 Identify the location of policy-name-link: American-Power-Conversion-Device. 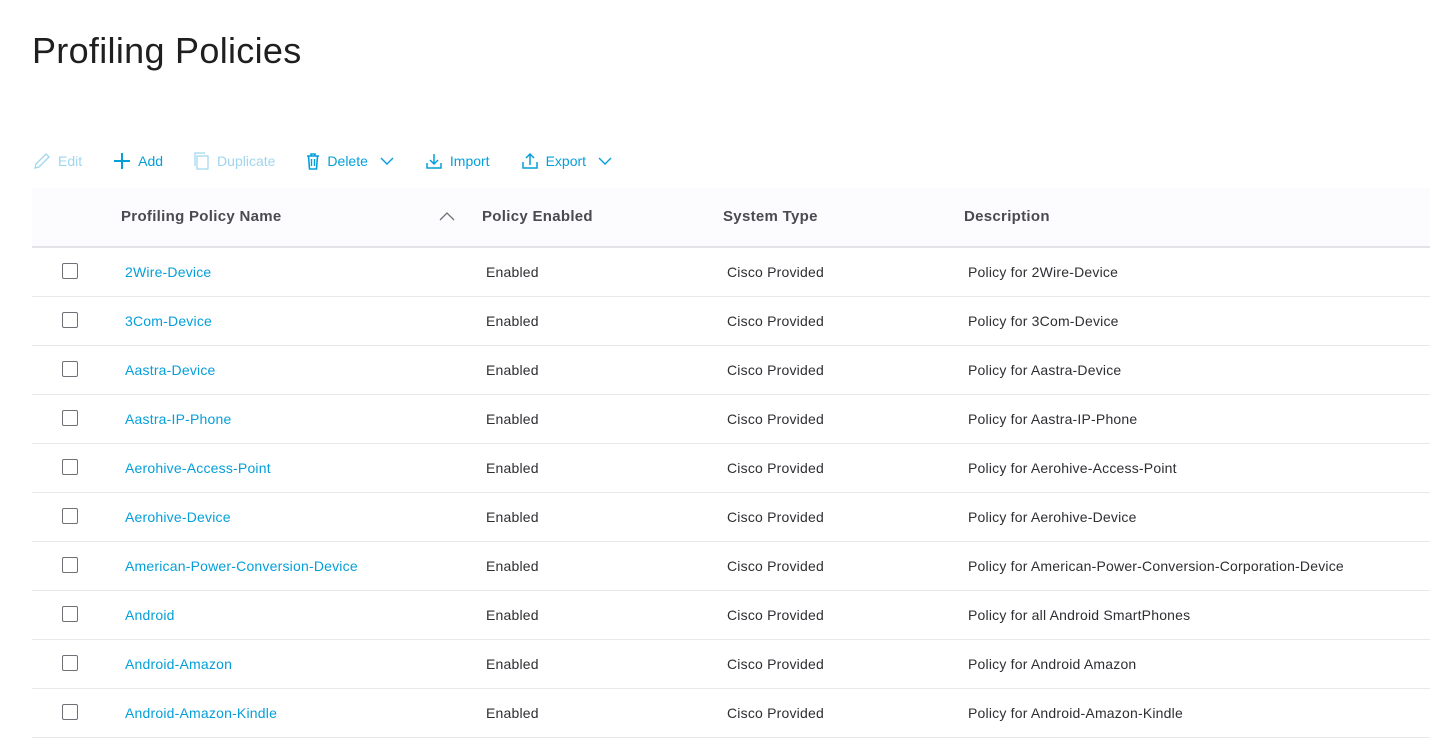
(241, 566).